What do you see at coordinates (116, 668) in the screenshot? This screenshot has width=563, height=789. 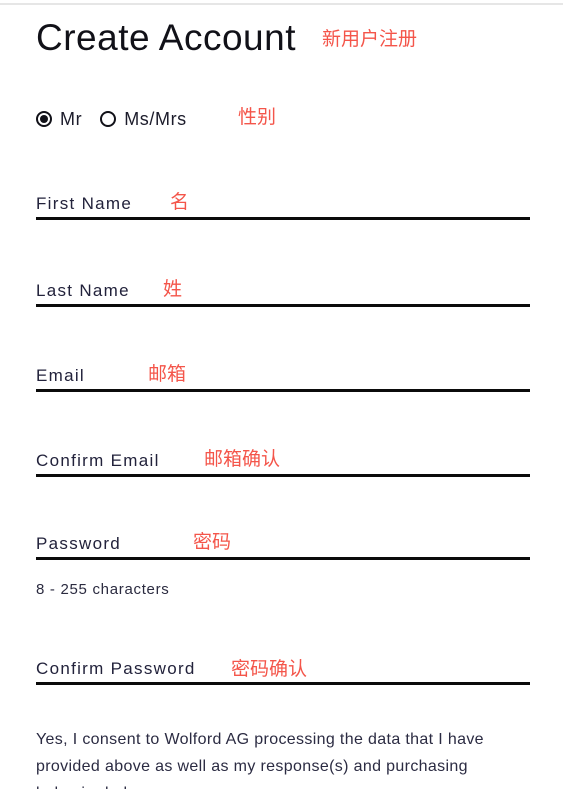 I see `label-confirm-password: Confirm Password` at bounding box center [116, 668].